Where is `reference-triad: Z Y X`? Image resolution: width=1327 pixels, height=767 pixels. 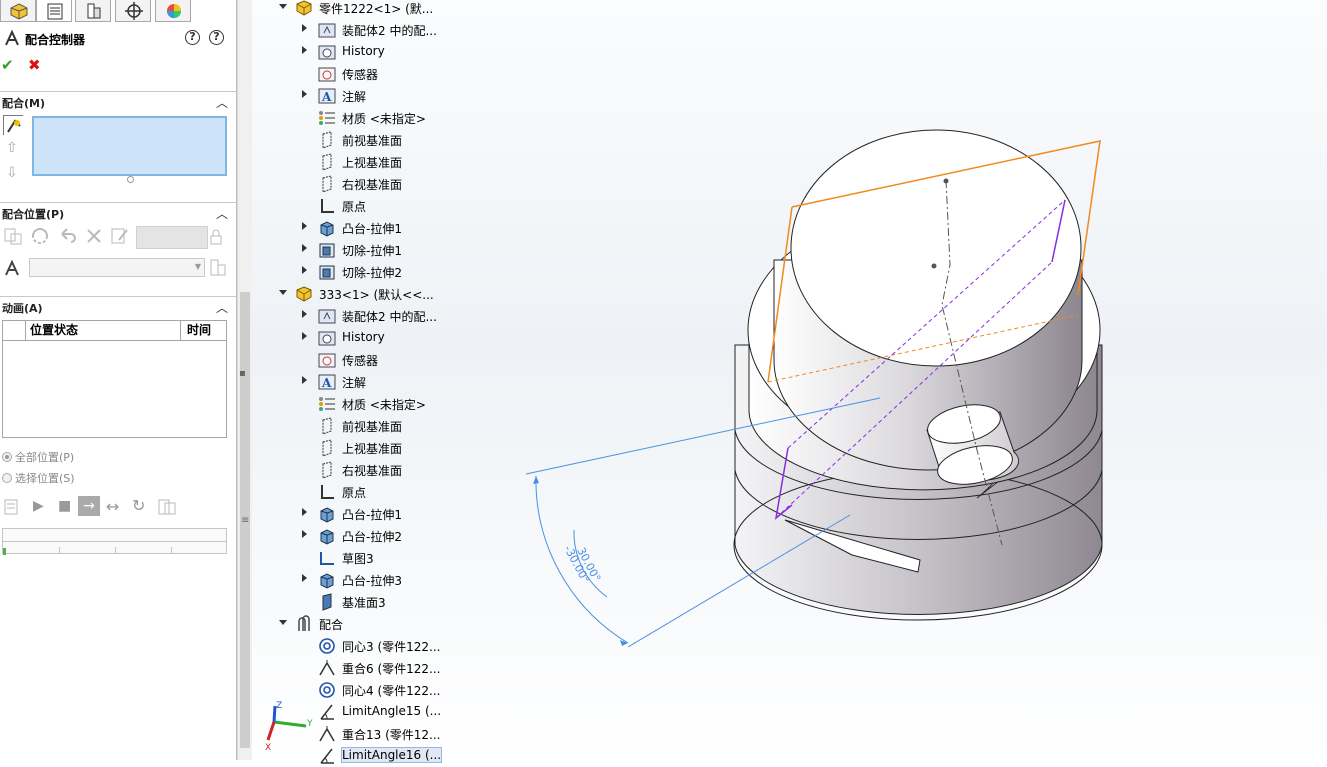 reference-triad: Z Y X is located at coordinates (288, 729).